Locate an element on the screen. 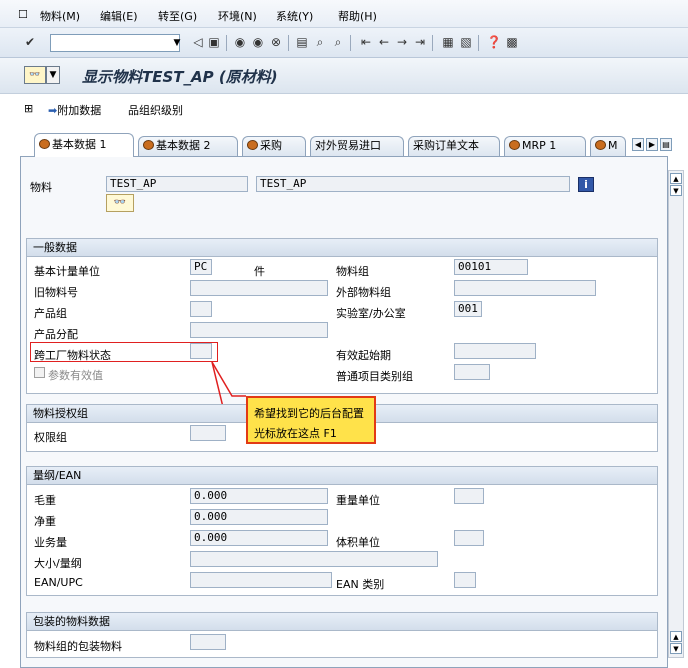  tab-basic-data-1: 基本数据 1 is located at coordinates (84, 145).